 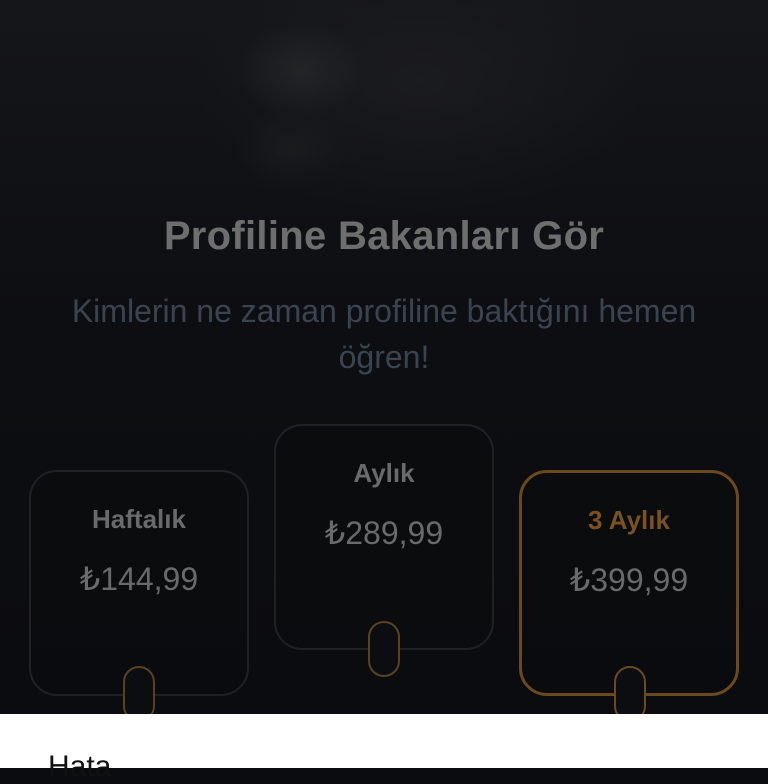 I want to click on plan-name: Aylık, so click(x=384, y=473).